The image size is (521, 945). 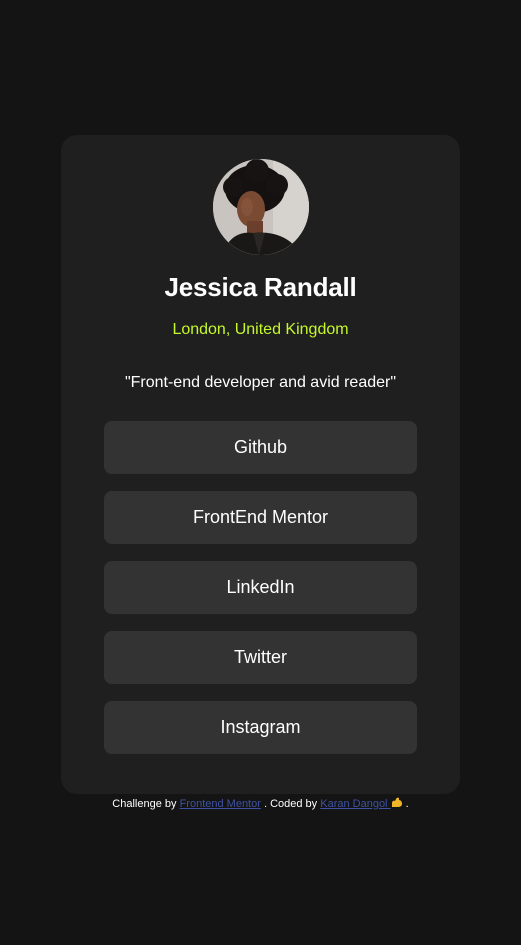 I want to click on link-button-frontend-mentor: FrontEnd Mentor, so click(x=260, y=517).